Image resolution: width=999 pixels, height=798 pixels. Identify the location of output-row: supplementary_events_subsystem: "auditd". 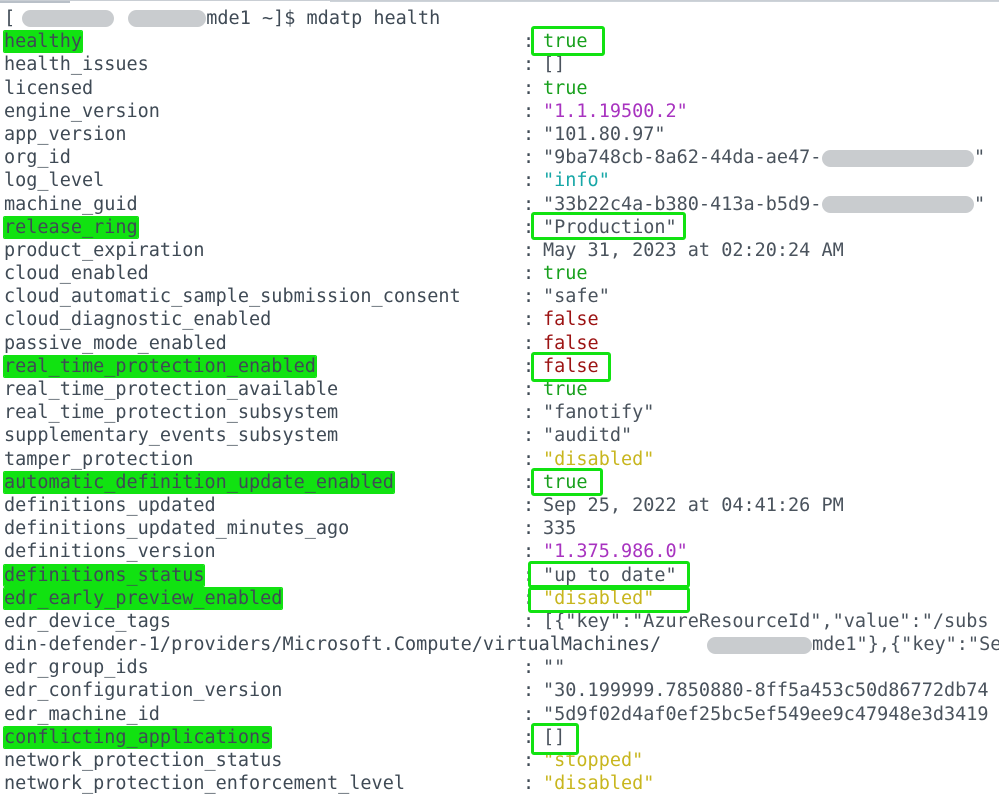
(499, 435).